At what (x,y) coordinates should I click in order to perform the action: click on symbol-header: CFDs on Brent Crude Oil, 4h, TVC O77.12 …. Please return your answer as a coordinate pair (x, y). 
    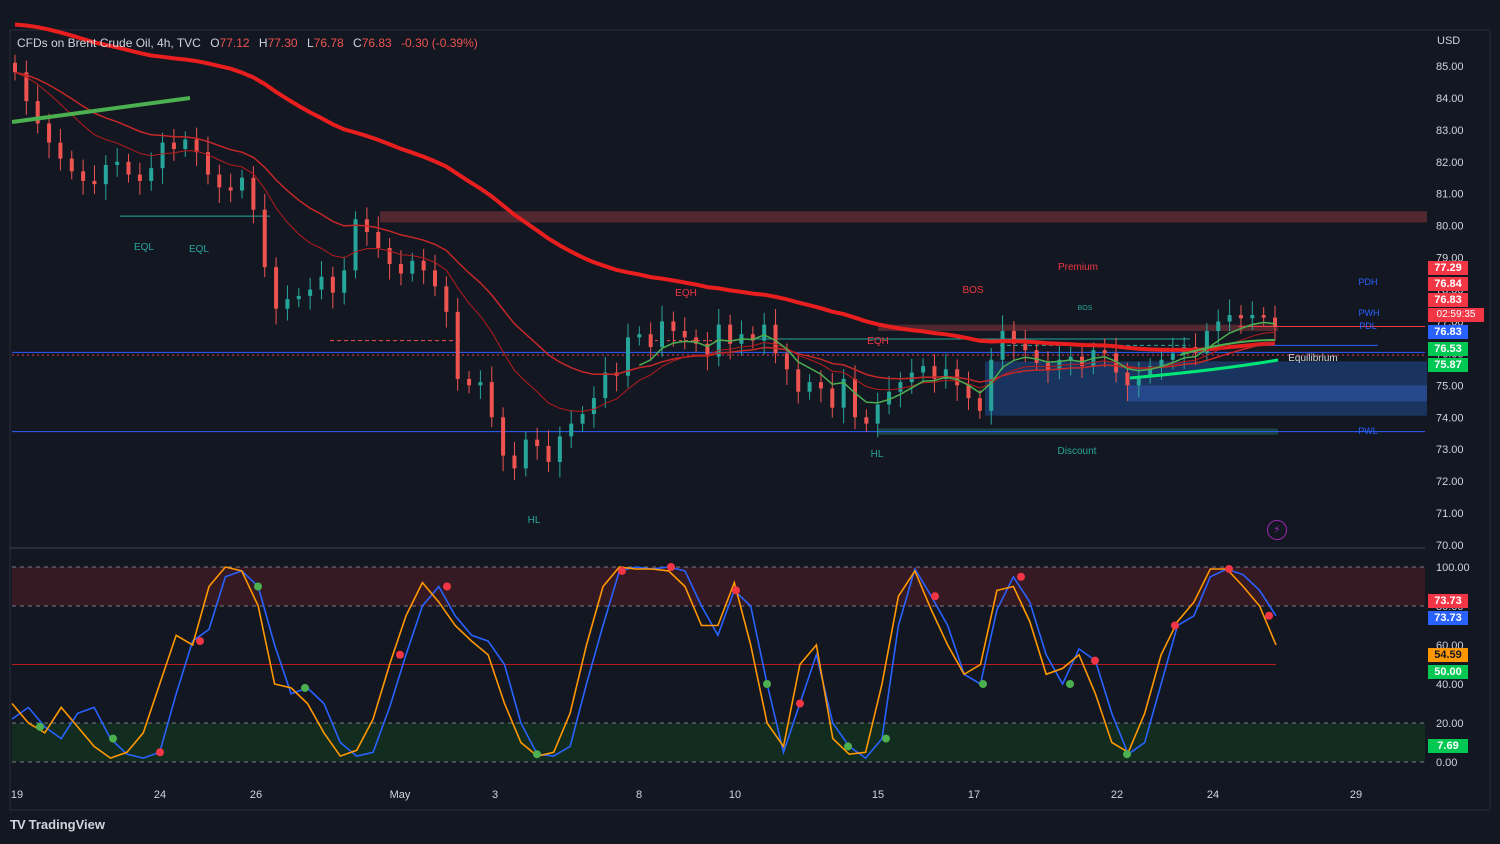
    Looking at the image, I should click on (247, 43).